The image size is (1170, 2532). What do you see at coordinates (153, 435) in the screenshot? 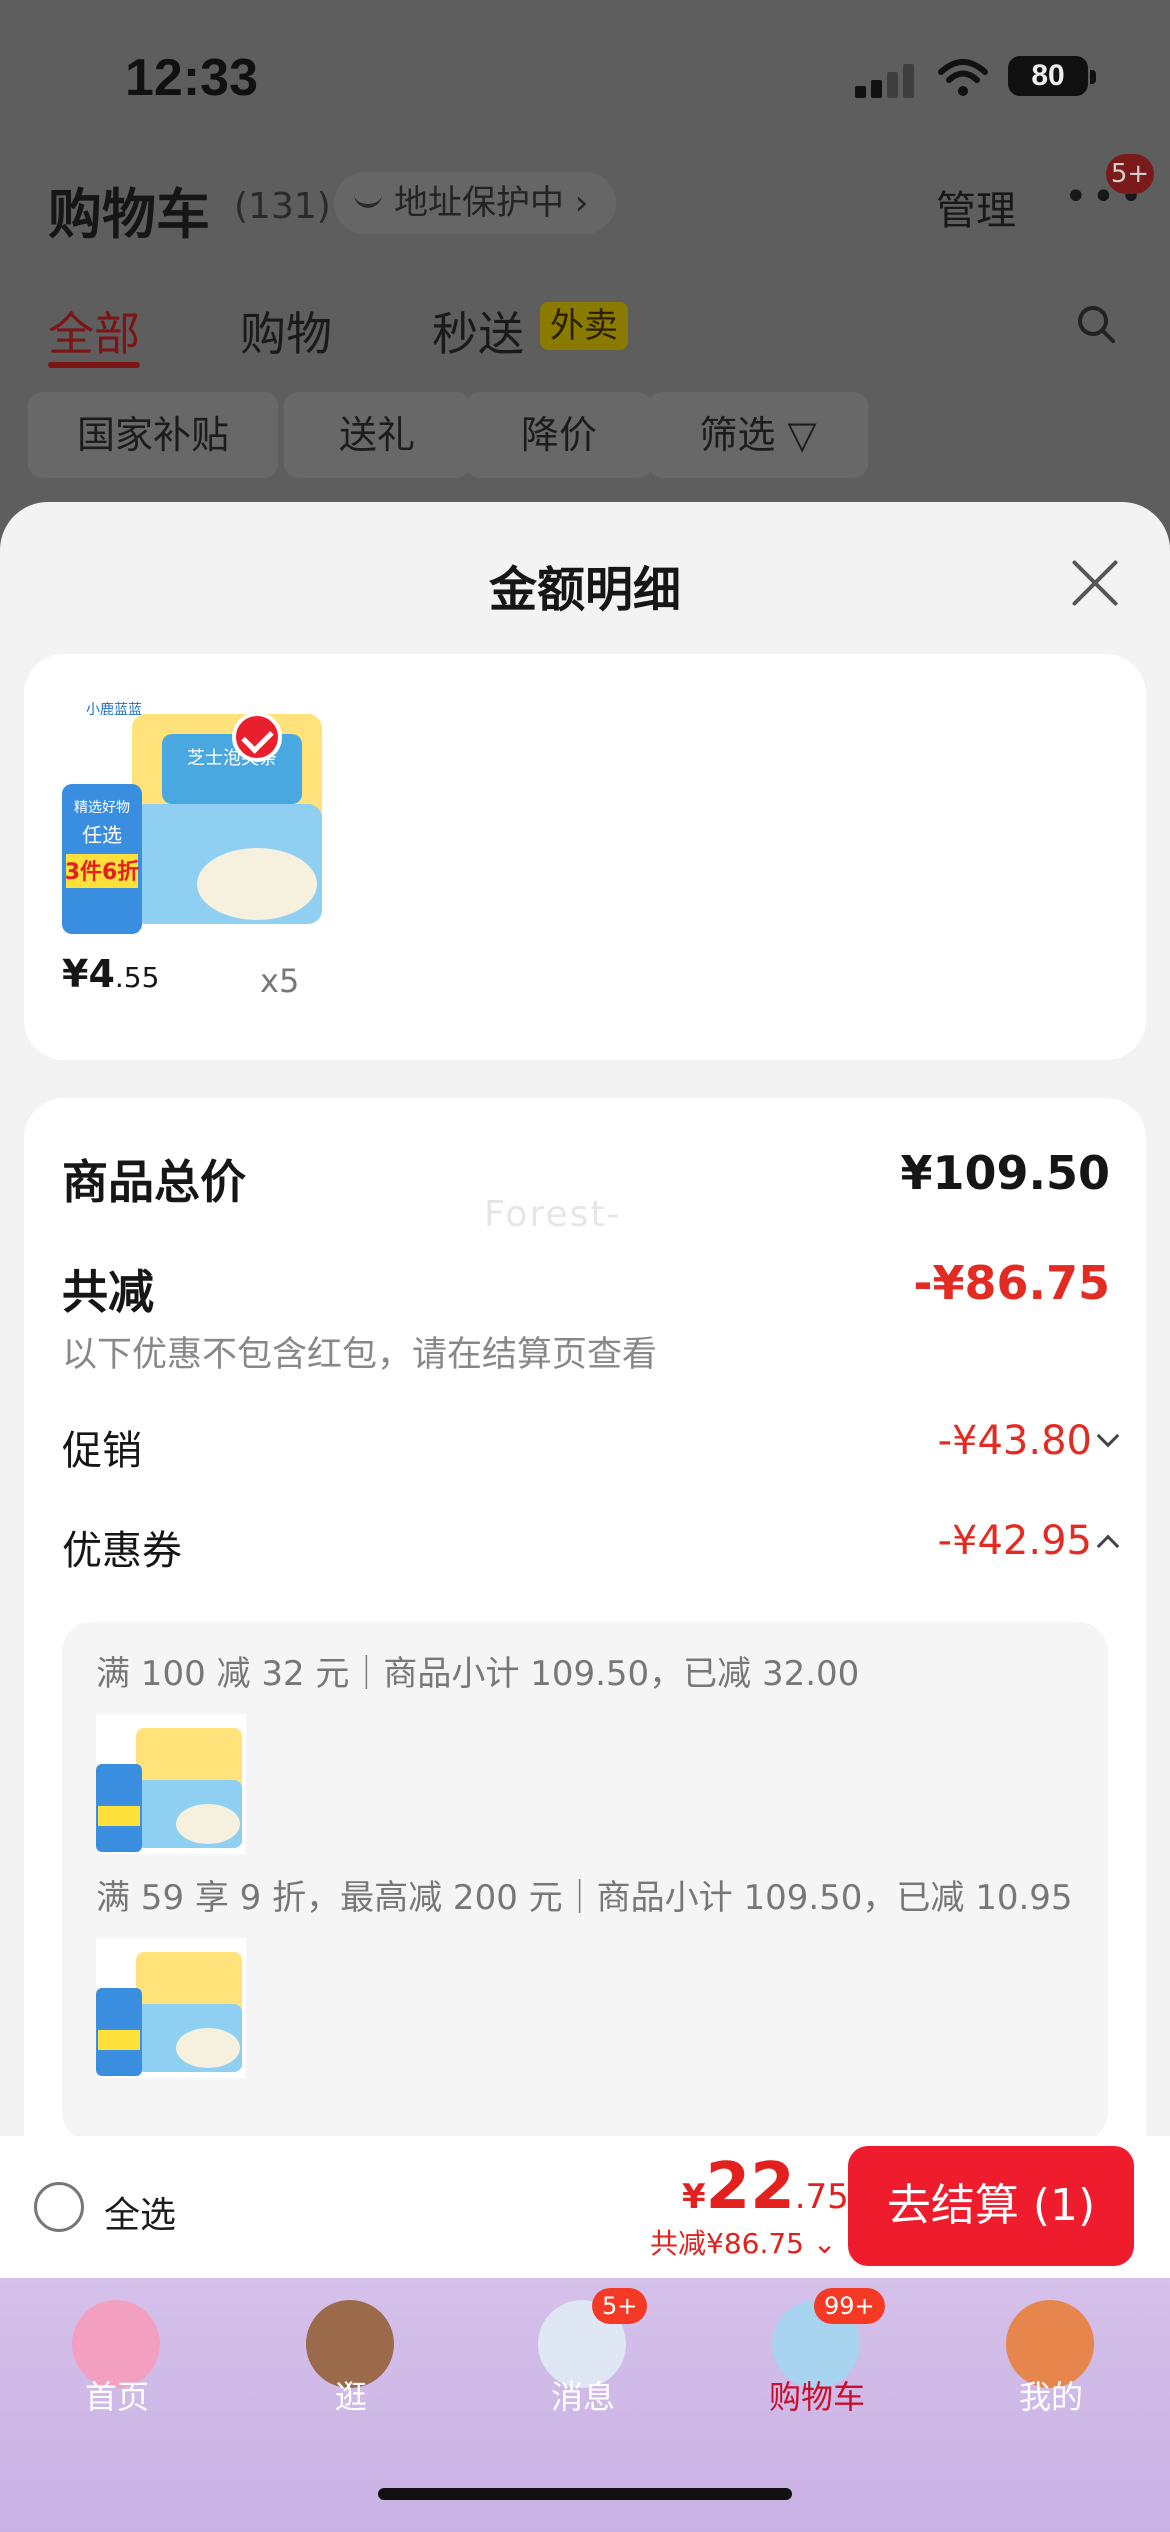
I see `chip-national-subsidy: 国家补贴` at bounding box center [153, 435].